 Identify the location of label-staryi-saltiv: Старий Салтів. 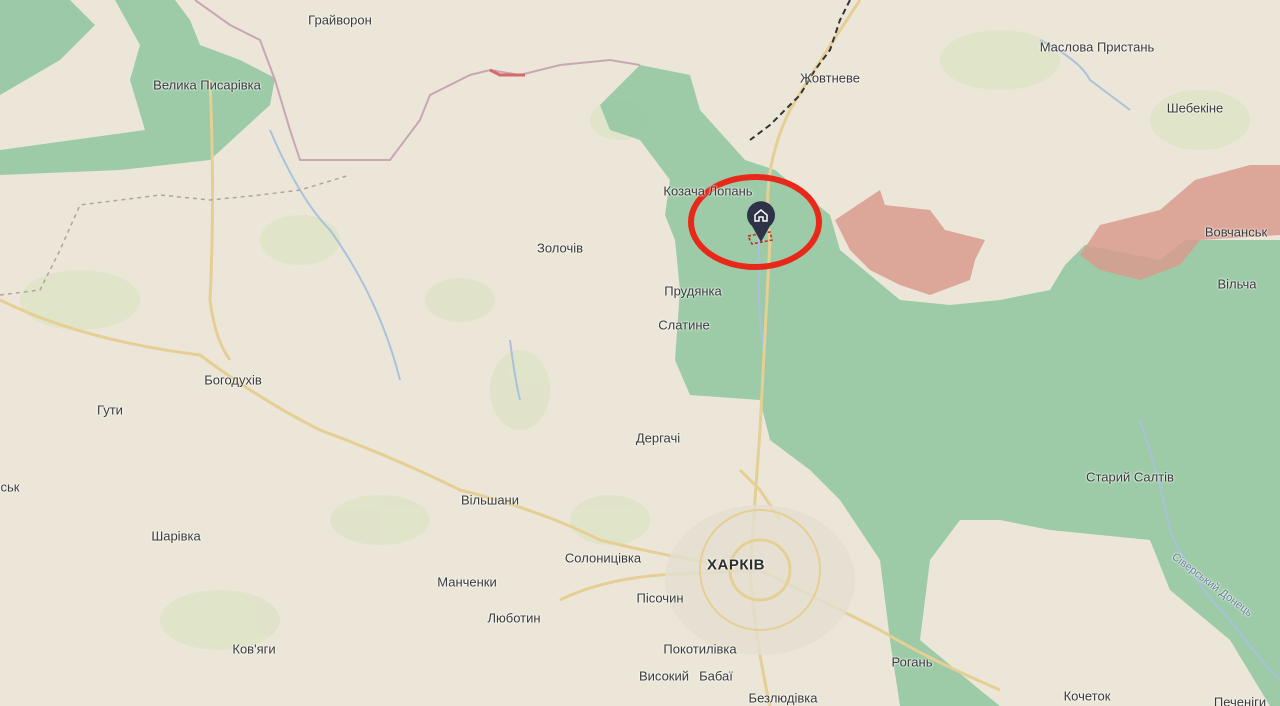
(1130, 477).